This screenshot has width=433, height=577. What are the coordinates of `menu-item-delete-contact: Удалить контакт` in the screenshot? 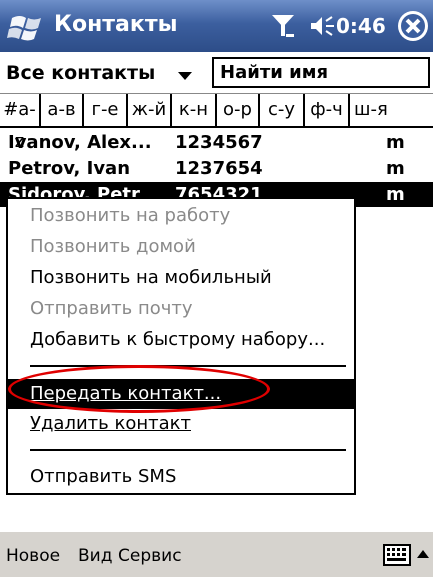 It's located at (181, 424).